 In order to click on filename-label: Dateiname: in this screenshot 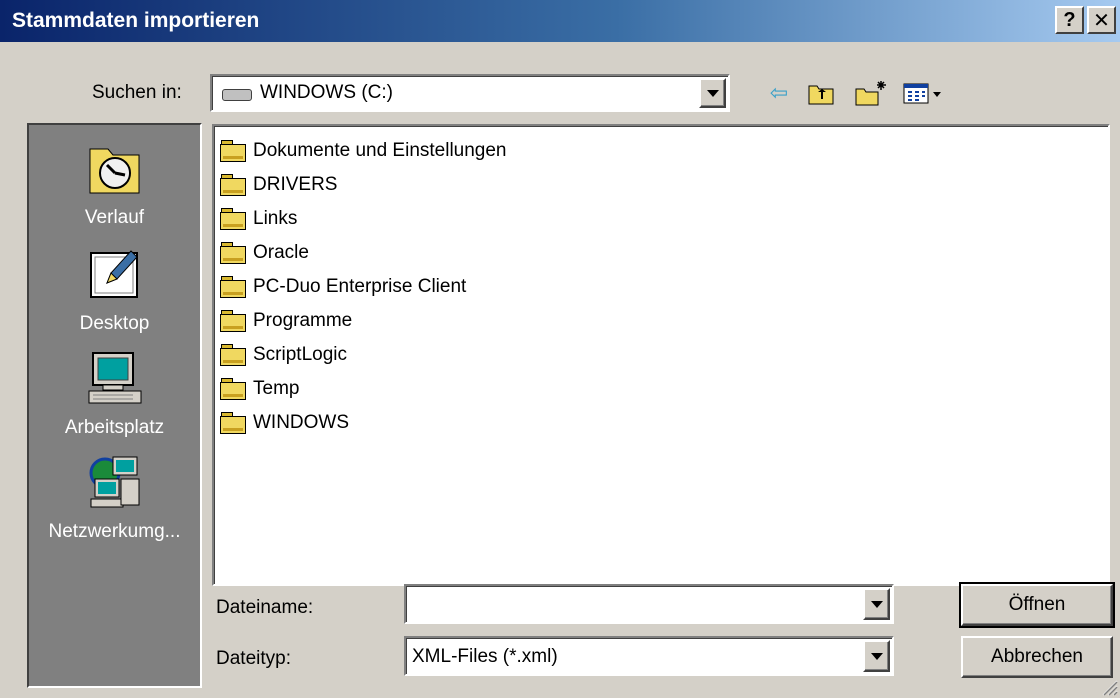, I will do `click(265, 607)`.